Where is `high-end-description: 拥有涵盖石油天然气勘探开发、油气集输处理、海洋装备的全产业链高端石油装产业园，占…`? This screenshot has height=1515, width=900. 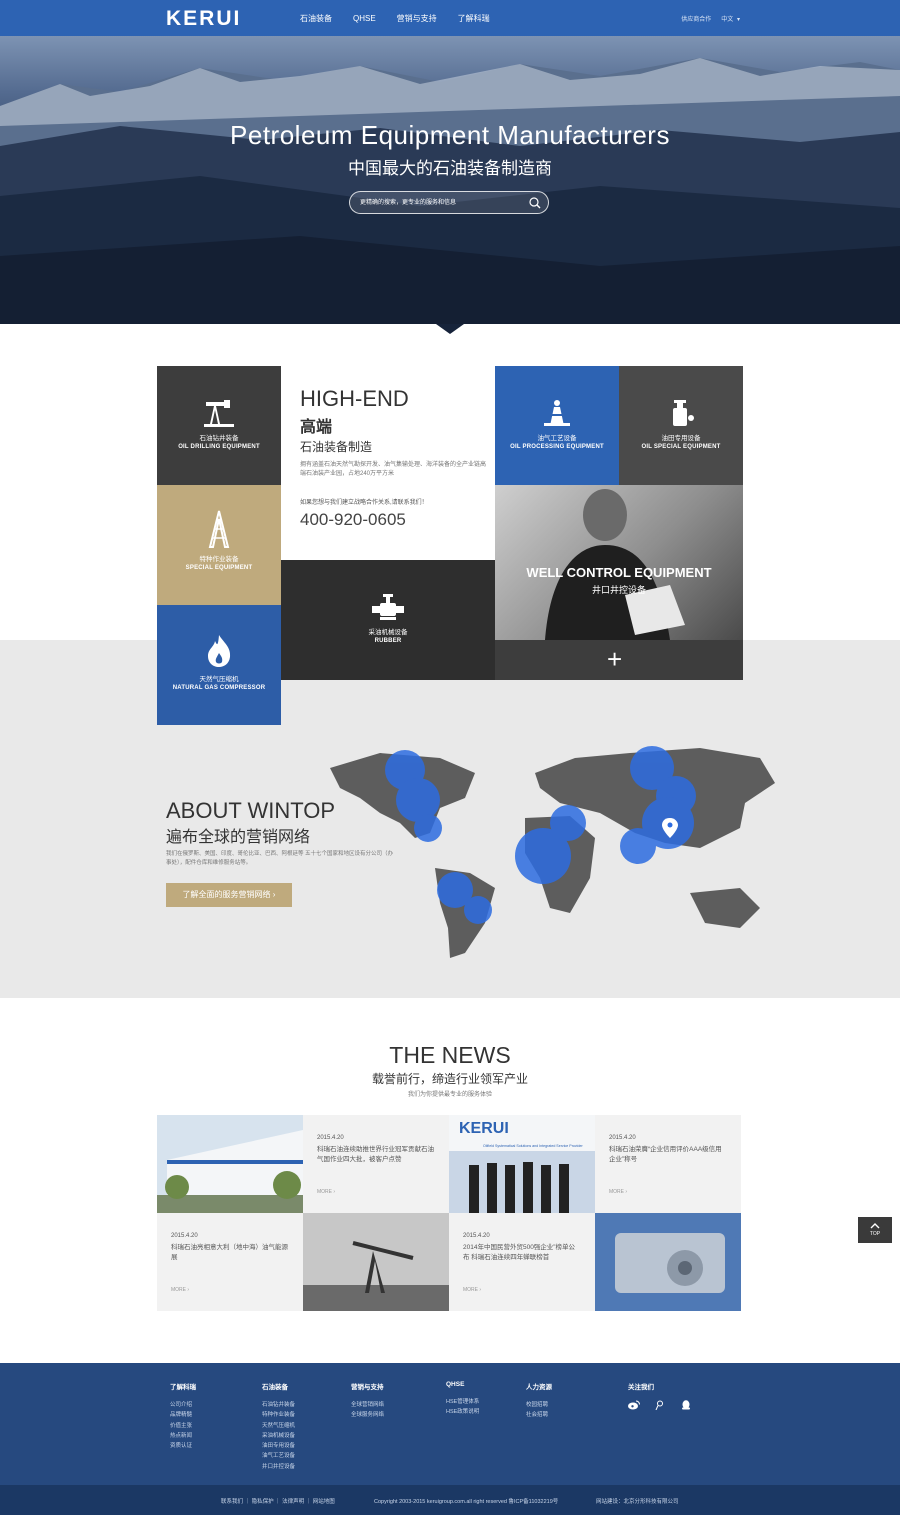
high-end-description: 拥有涵盖石油天然气勘探开发、油气集输处理、海洋装备的全产业链高端石油装产业园，占… is located at coordinates (393, 469).